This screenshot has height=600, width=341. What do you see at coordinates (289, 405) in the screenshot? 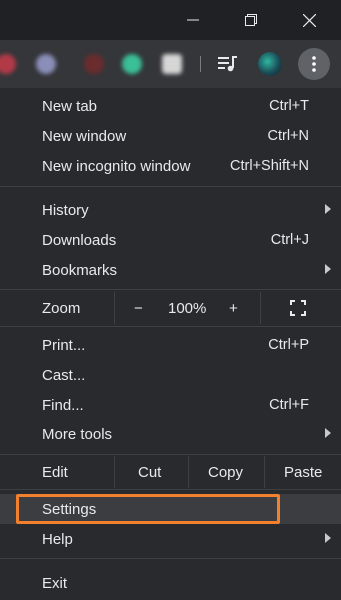
I see `menu-item-shortcut: Ctrl+F` at bounding box center [289, 405].